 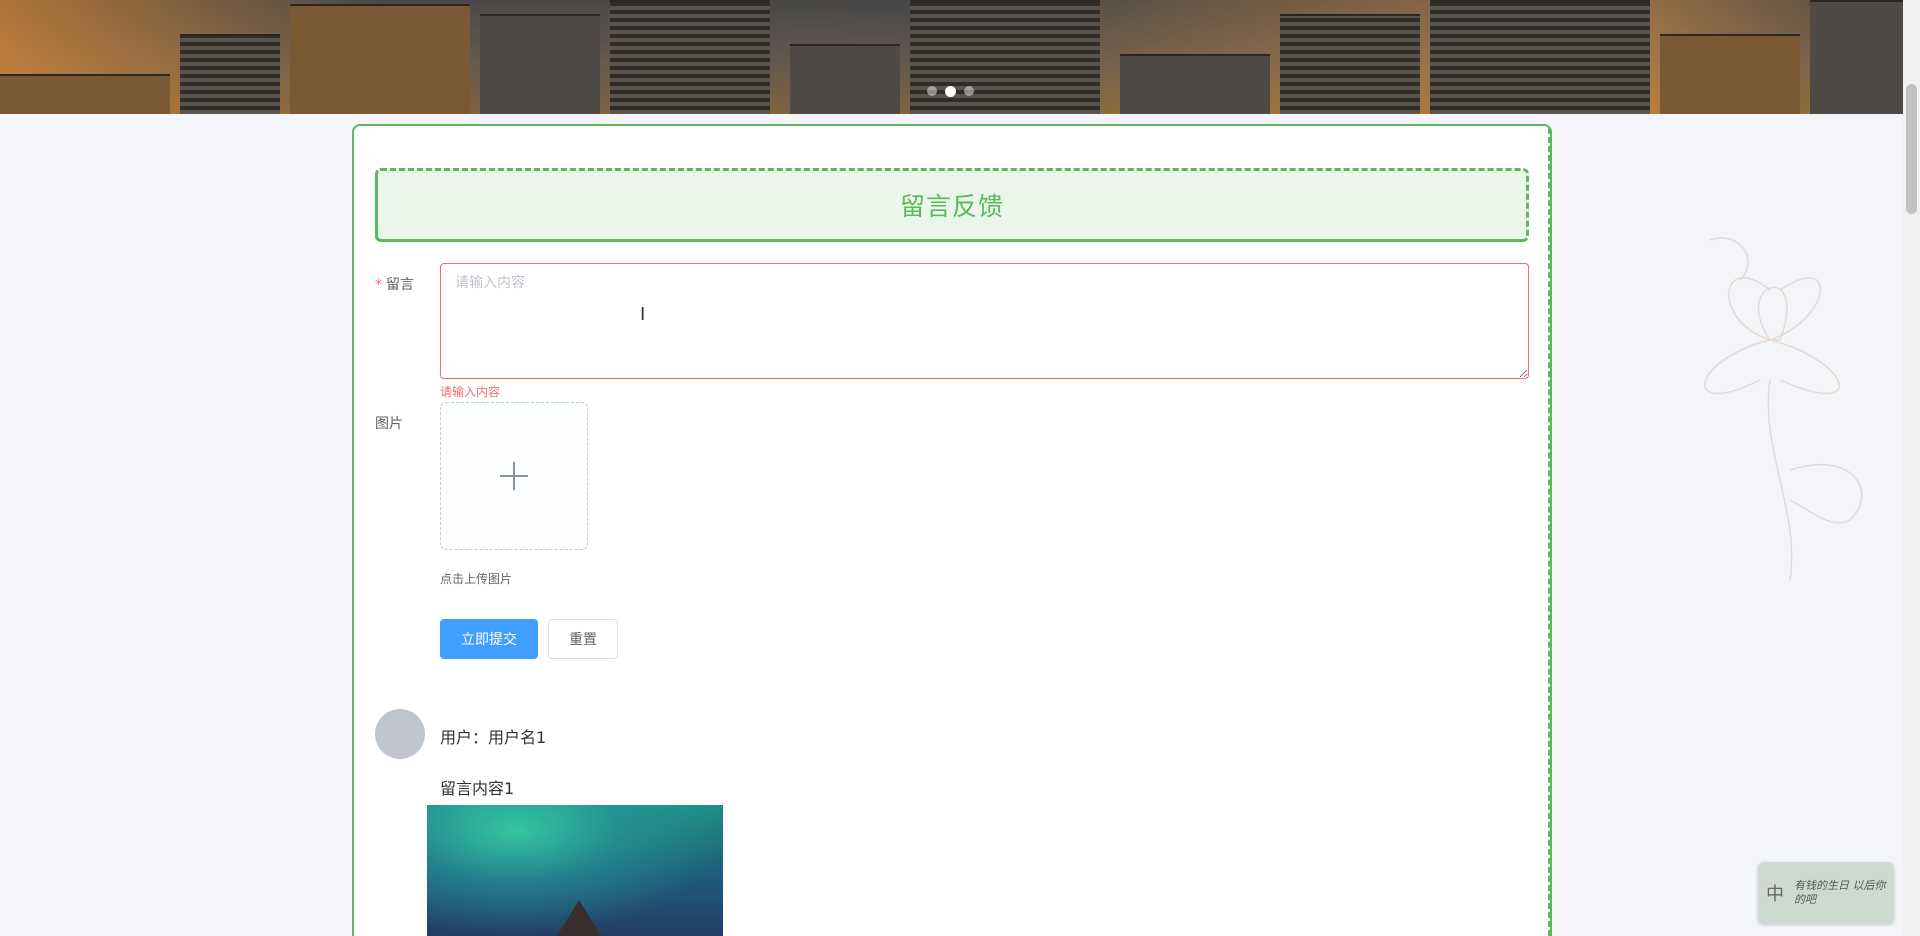 I want to click on carousel-dot-active, so click(x=950, y=91).